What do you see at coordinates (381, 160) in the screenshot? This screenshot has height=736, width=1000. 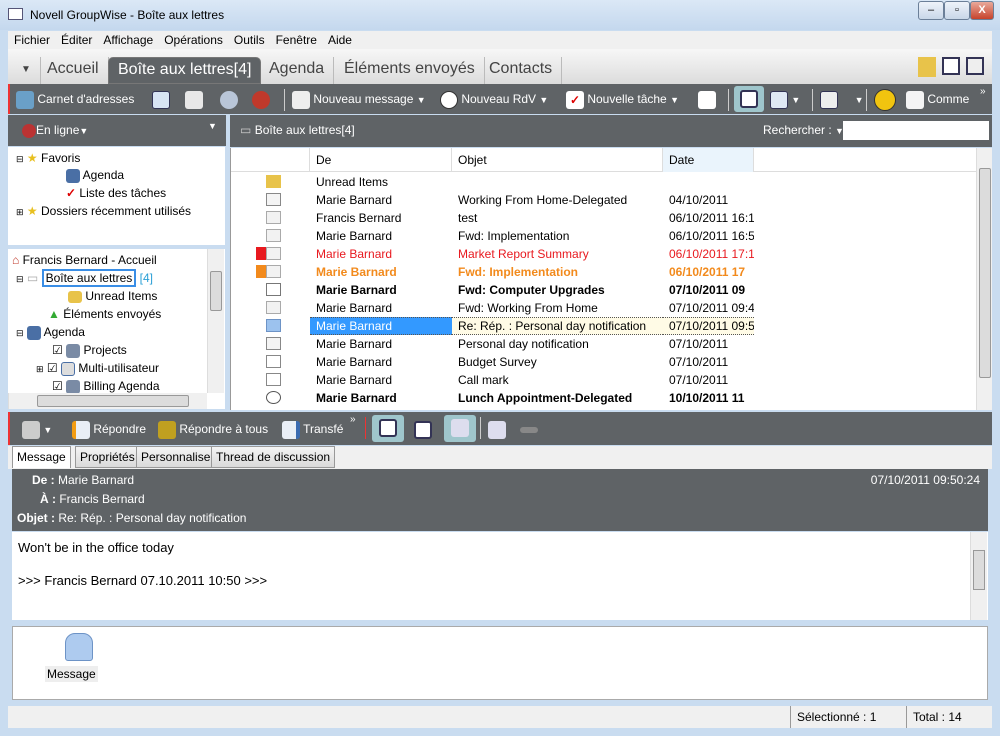 I see `column-from: De` at bounding box center [381, 160].